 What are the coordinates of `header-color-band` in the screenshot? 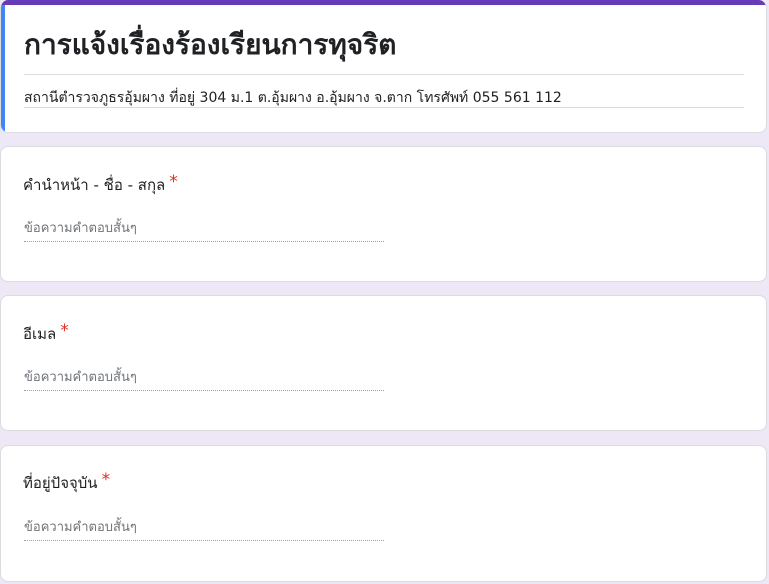 It's located at (383, 2).